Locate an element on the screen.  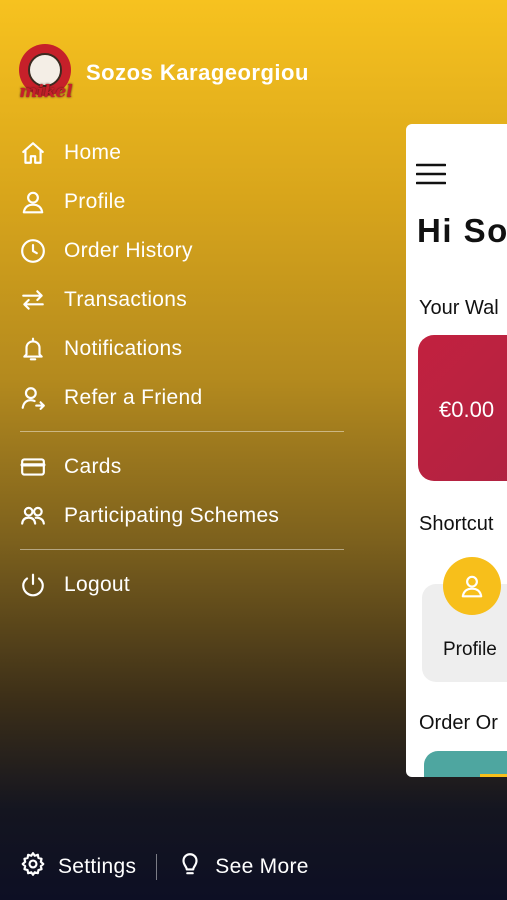
menu-item-participating-schemes: Participating Schemes is located at coordinates (182, 515).